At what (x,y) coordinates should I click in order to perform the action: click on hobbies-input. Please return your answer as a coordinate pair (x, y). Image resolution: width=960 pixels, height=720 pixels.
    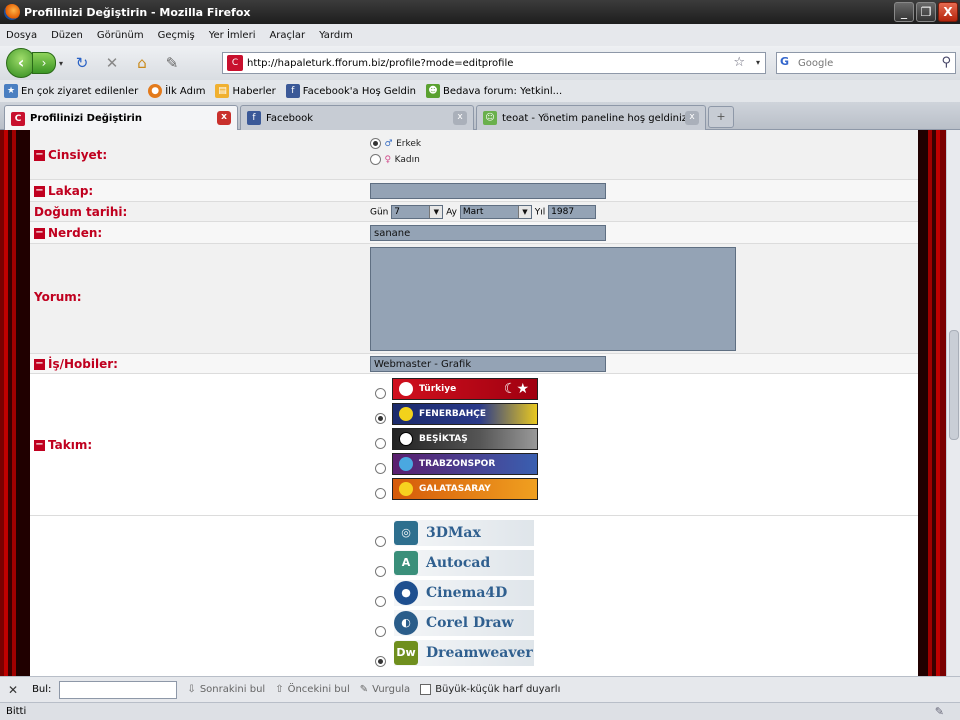
    Looking at the image, I should click on (488, 364).